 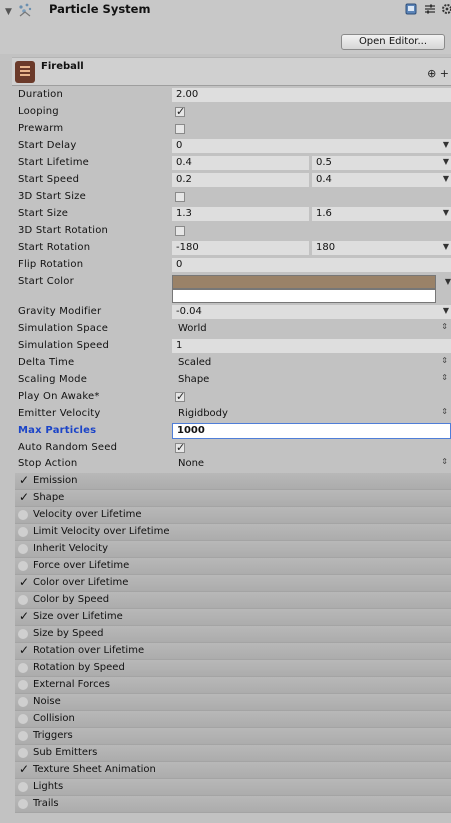 What do you see at coordinates (43, 213) in the screenshot?
I see `start-size-label: Start Size` at bounding box center [43, 213].